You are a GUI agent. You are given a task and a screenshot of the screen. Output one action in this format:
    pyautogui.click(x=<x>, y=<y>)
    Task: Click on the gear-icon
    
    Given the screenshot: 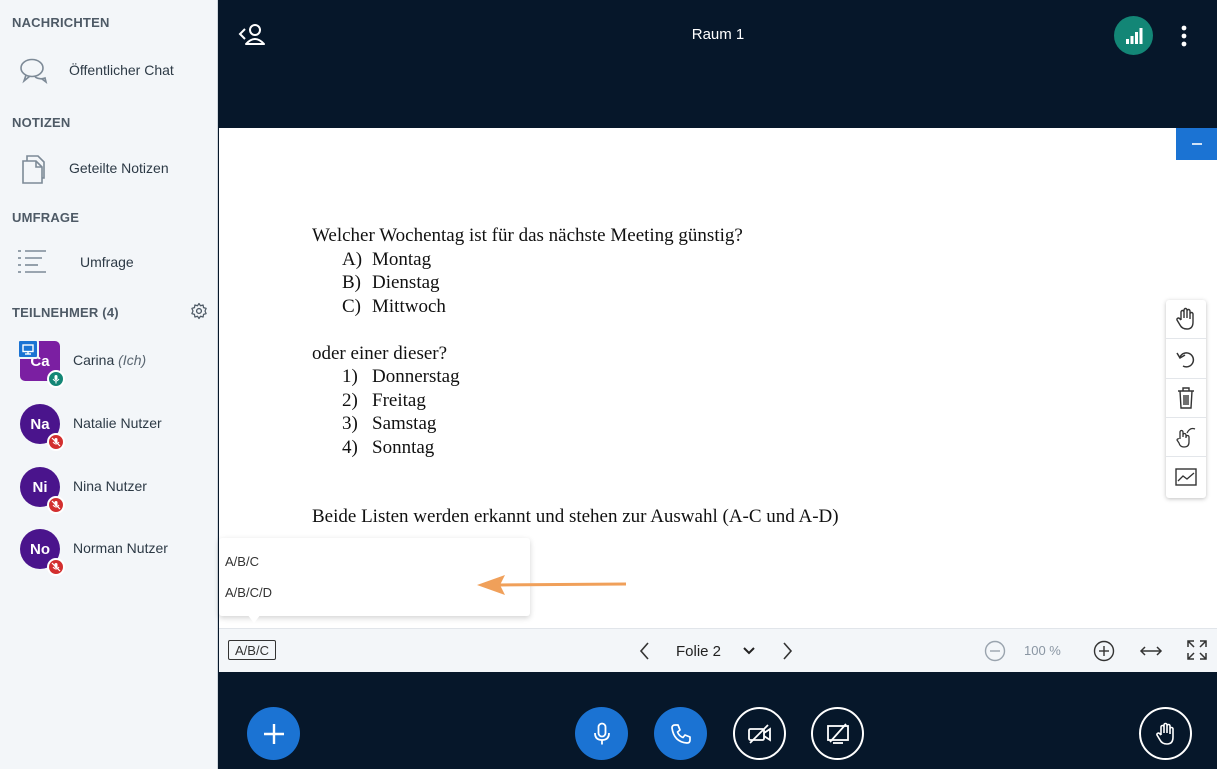 What is the action you would take?
    pyautogui.click(x=199, y=311)
    